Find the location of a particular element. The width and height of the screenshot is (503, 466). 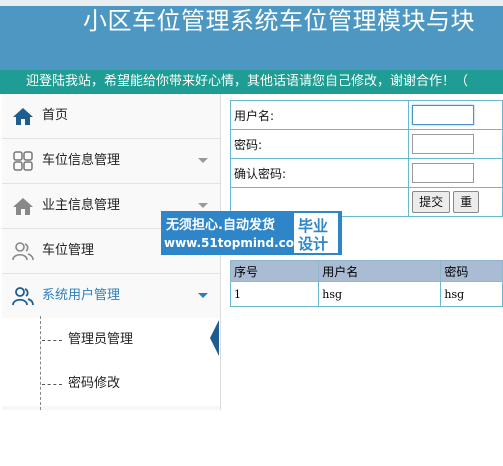

table-header-row: 序号 用户名 密码 is located at coordinates (366, 271).